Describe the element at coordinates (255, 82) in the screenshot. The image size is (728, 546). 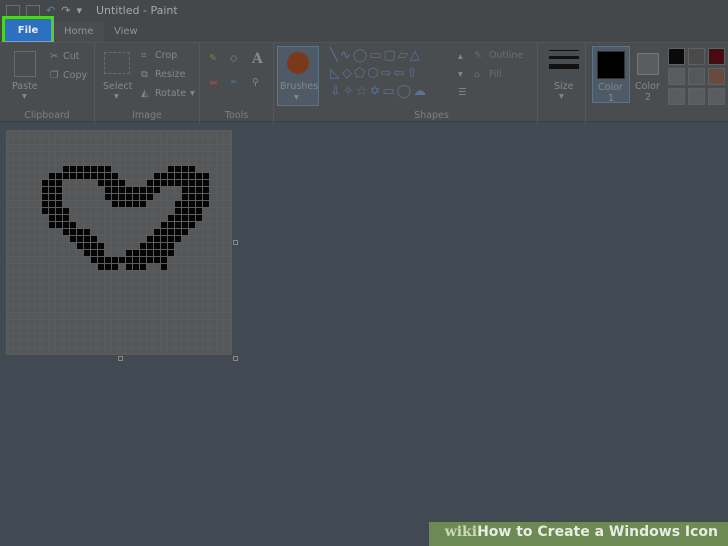
I see `magnifier-icon: ⚲` at that location.